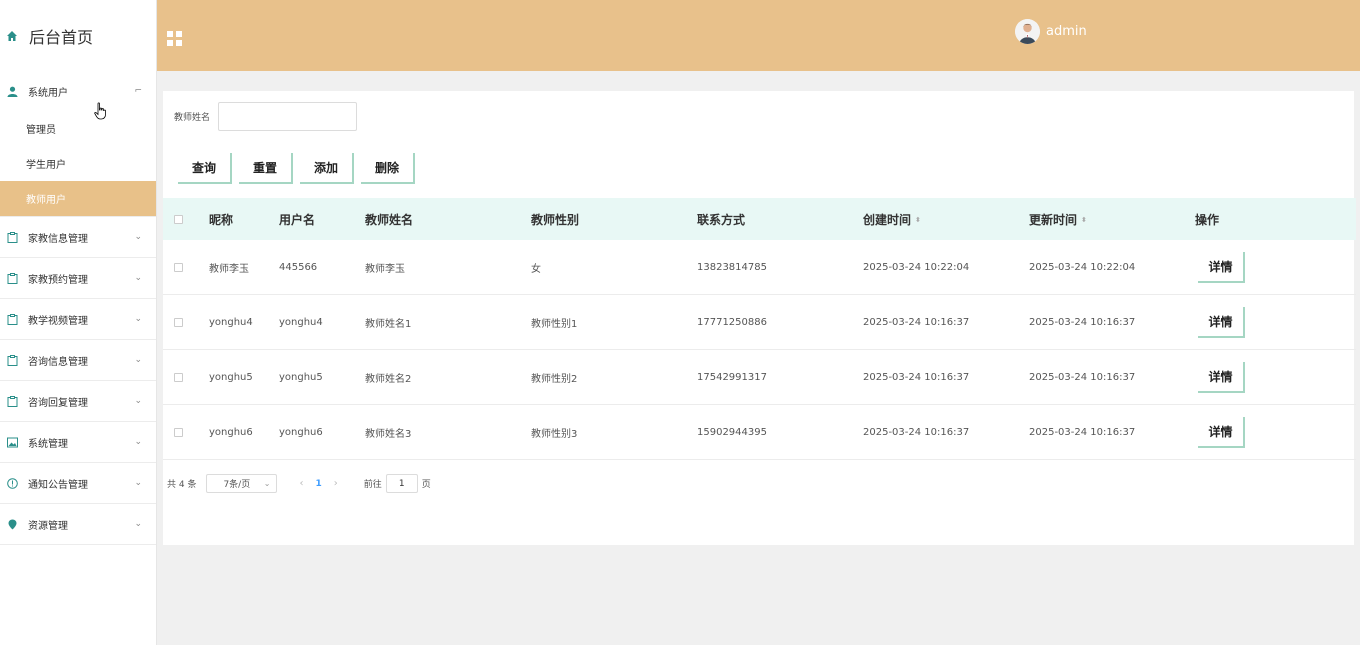 The image size is (1360, 645). I want to click on menu-tutor-info: 家教信息管理 ⌄, so click(78, 237).